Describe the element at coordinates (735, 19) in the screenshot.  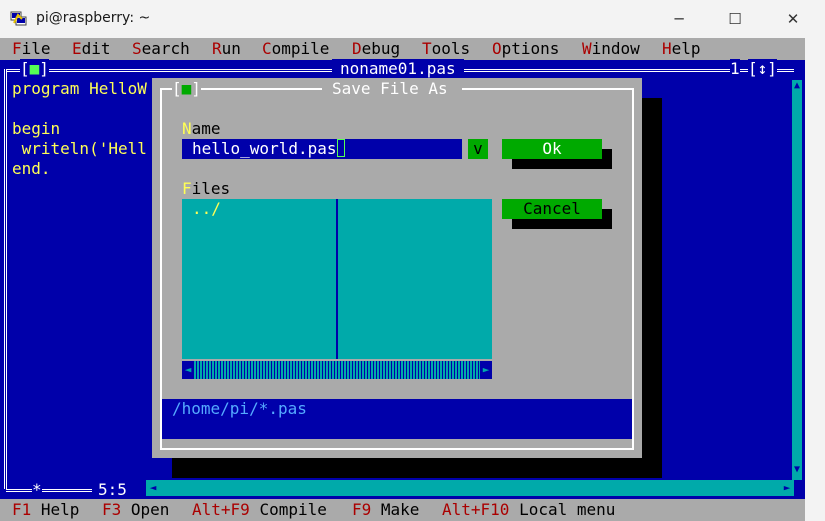
I see `maximize-button: ☐` at that location.